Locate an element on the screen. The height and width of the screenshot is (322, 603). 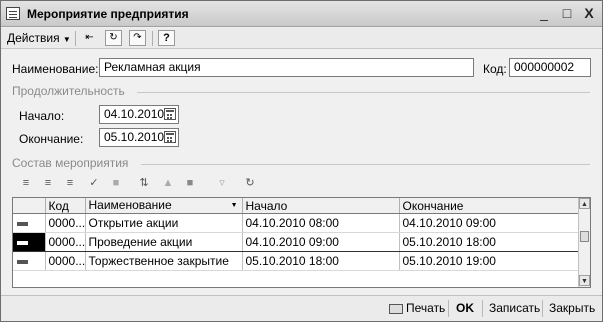
scroll-down-icon: ▼ is located at coordinates (584, 280).